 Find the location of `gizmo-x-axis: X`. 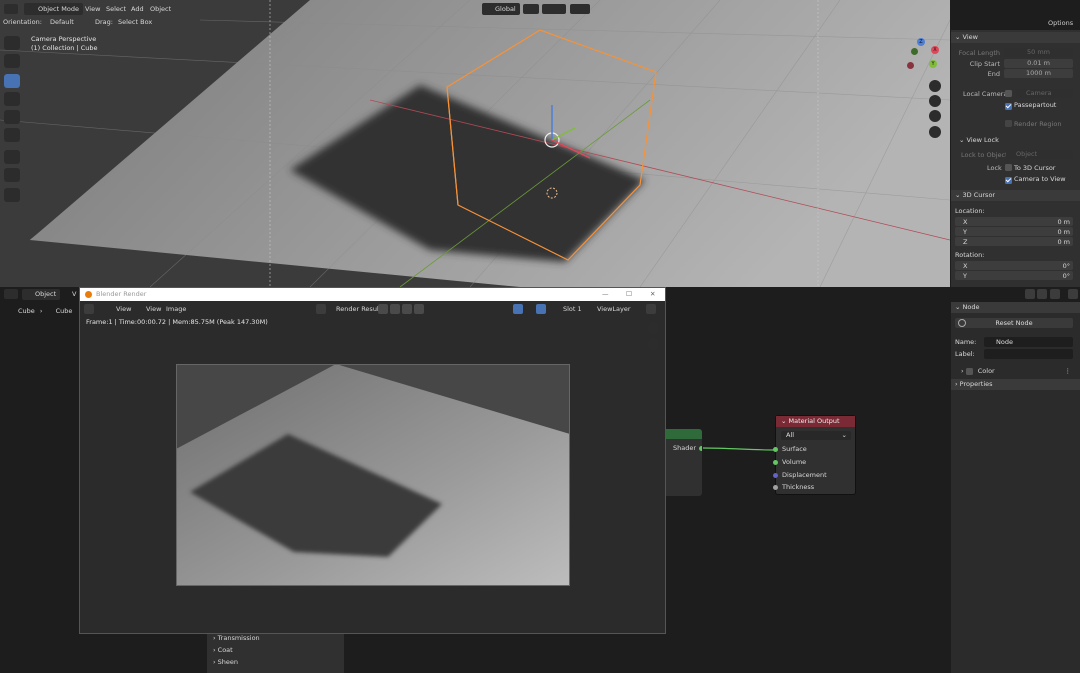

gizmo-x-axis: X is located at coordinates (935, 50).